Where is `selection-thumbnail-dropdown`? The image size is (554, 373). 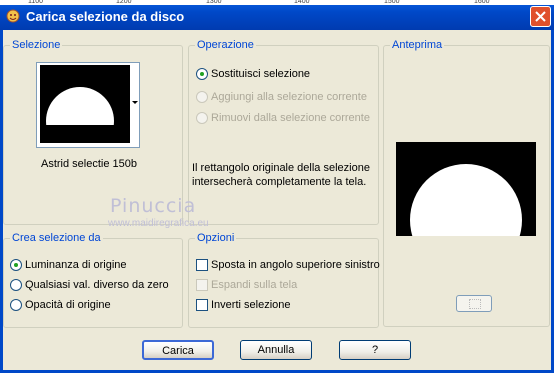 selection-thumbnail-dropdown is located at coordinates (88, 105).